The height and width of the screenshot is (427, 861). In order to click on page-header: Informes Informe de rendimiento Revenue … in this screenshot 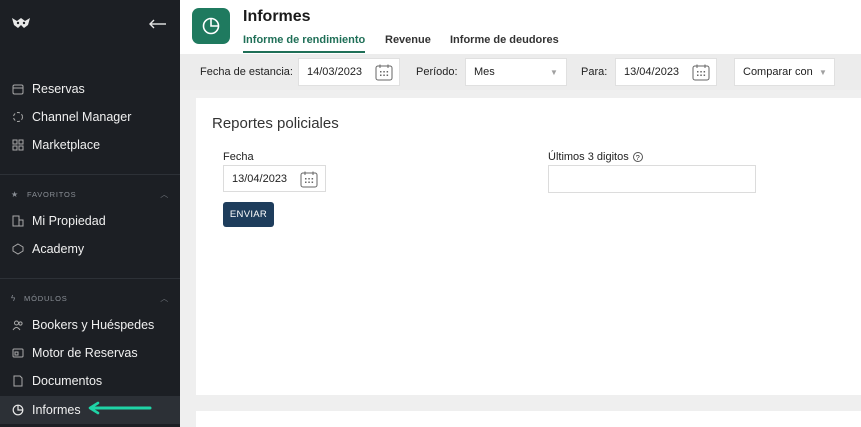, I will do `click(520, 27)`.